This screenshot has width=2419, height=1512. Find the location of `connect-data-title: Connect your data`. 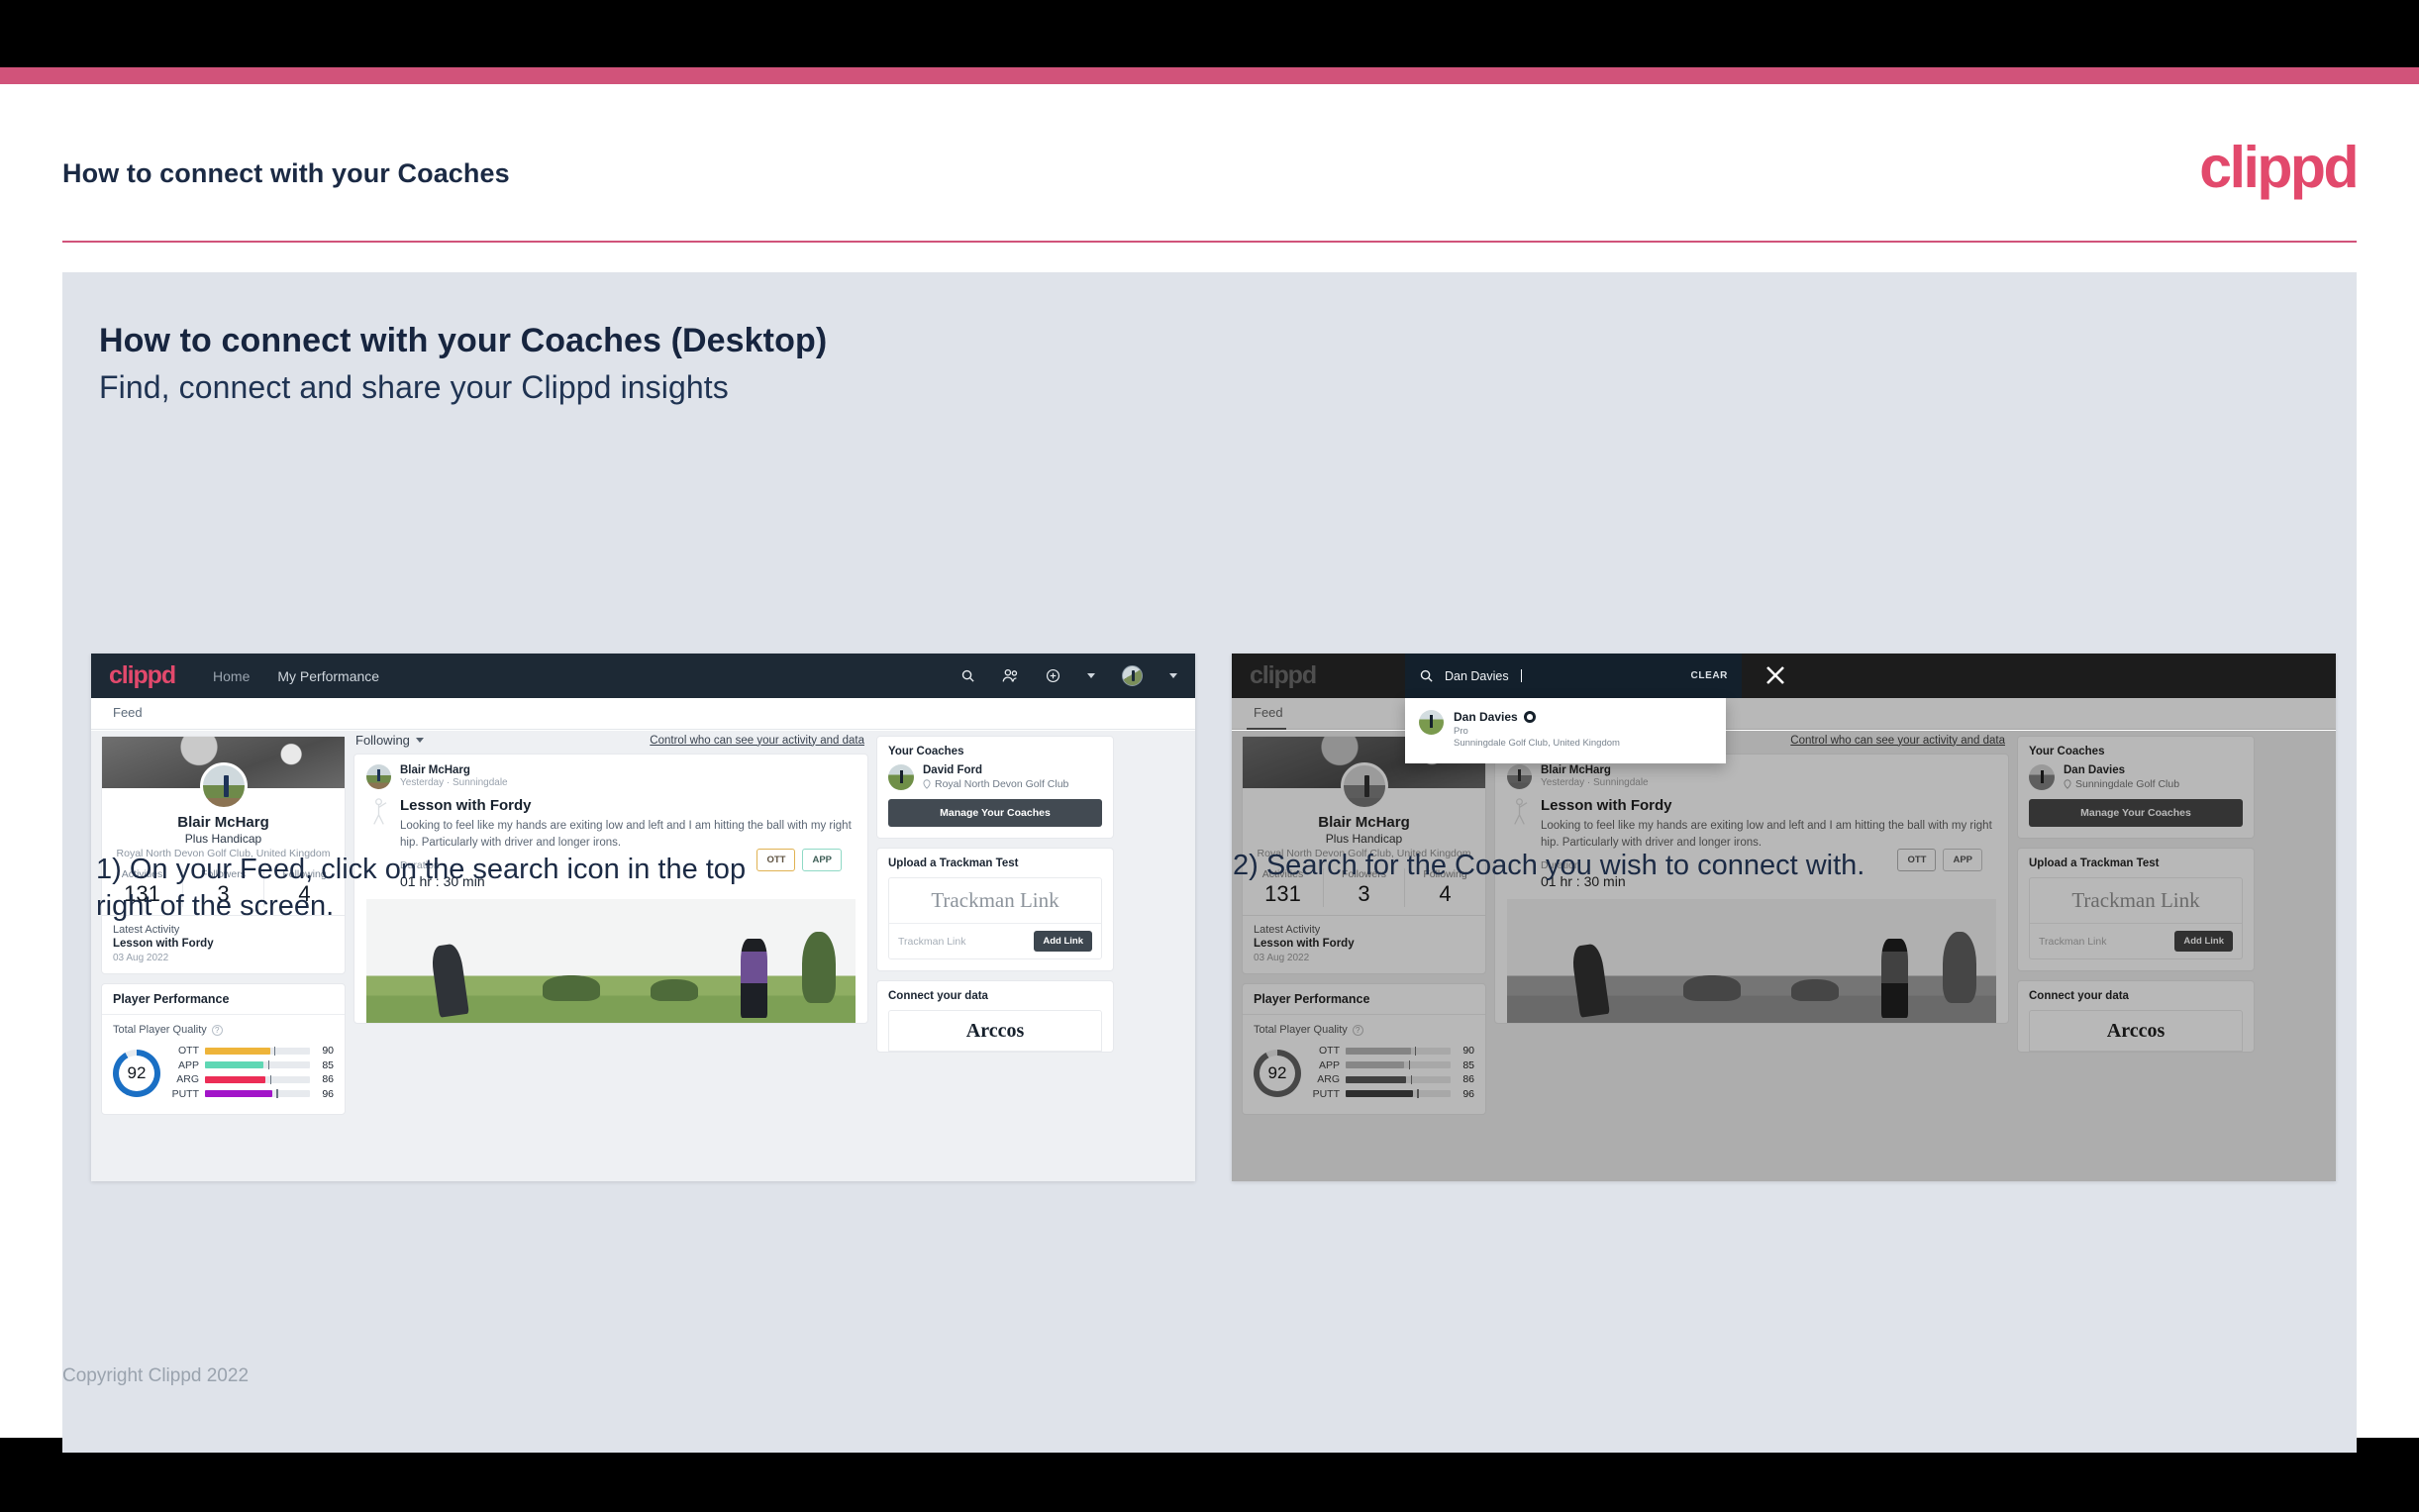

connect-data-title: Connect your data is located at coordinates (938, 996).